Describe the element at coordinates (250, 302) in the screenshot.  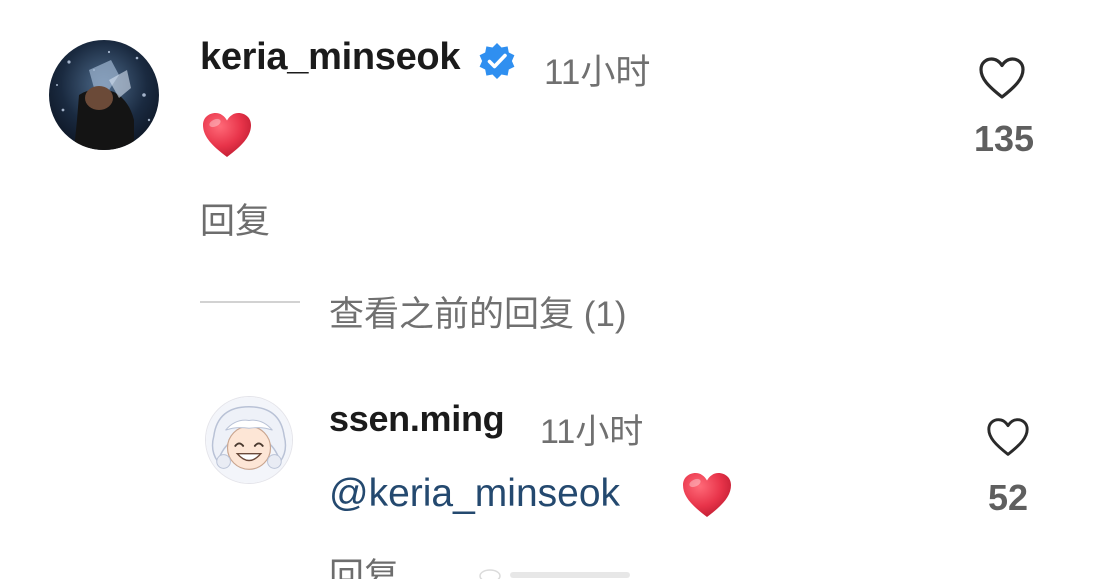
I see `divider` at that location.